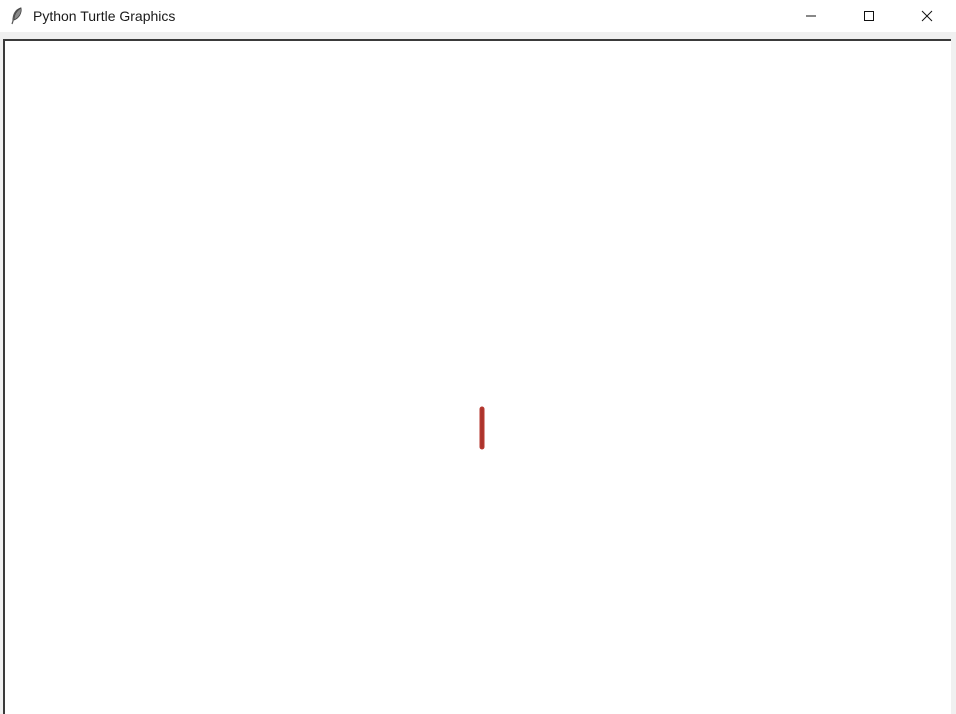 The width and height of the screenshot is (956, 714). I want to click on maximize-button, so click(869, 16).